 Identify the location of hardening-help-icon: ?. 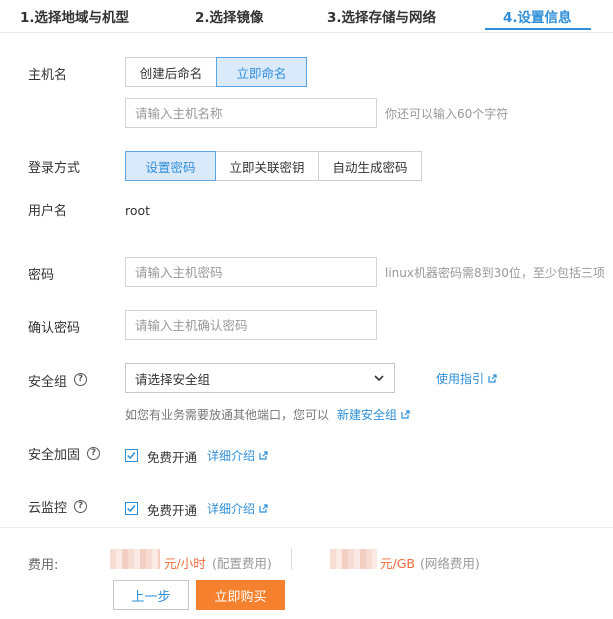
(93, 453).